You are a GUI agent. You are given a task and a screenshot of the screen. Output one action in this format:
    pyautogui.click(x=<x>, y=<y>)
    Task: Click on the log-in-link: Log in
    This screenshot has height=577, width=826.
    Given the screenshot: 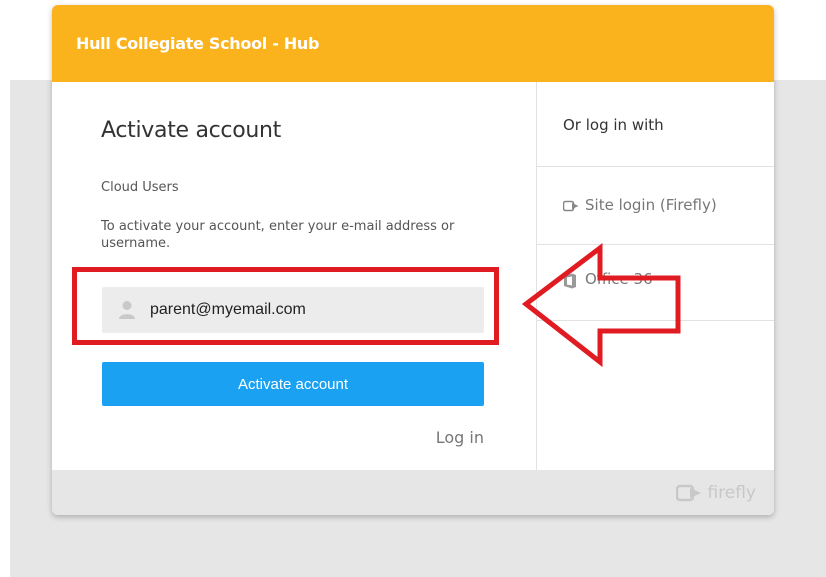 What is the action you would take?
    pyautogui.click(x=460, y=437)
    